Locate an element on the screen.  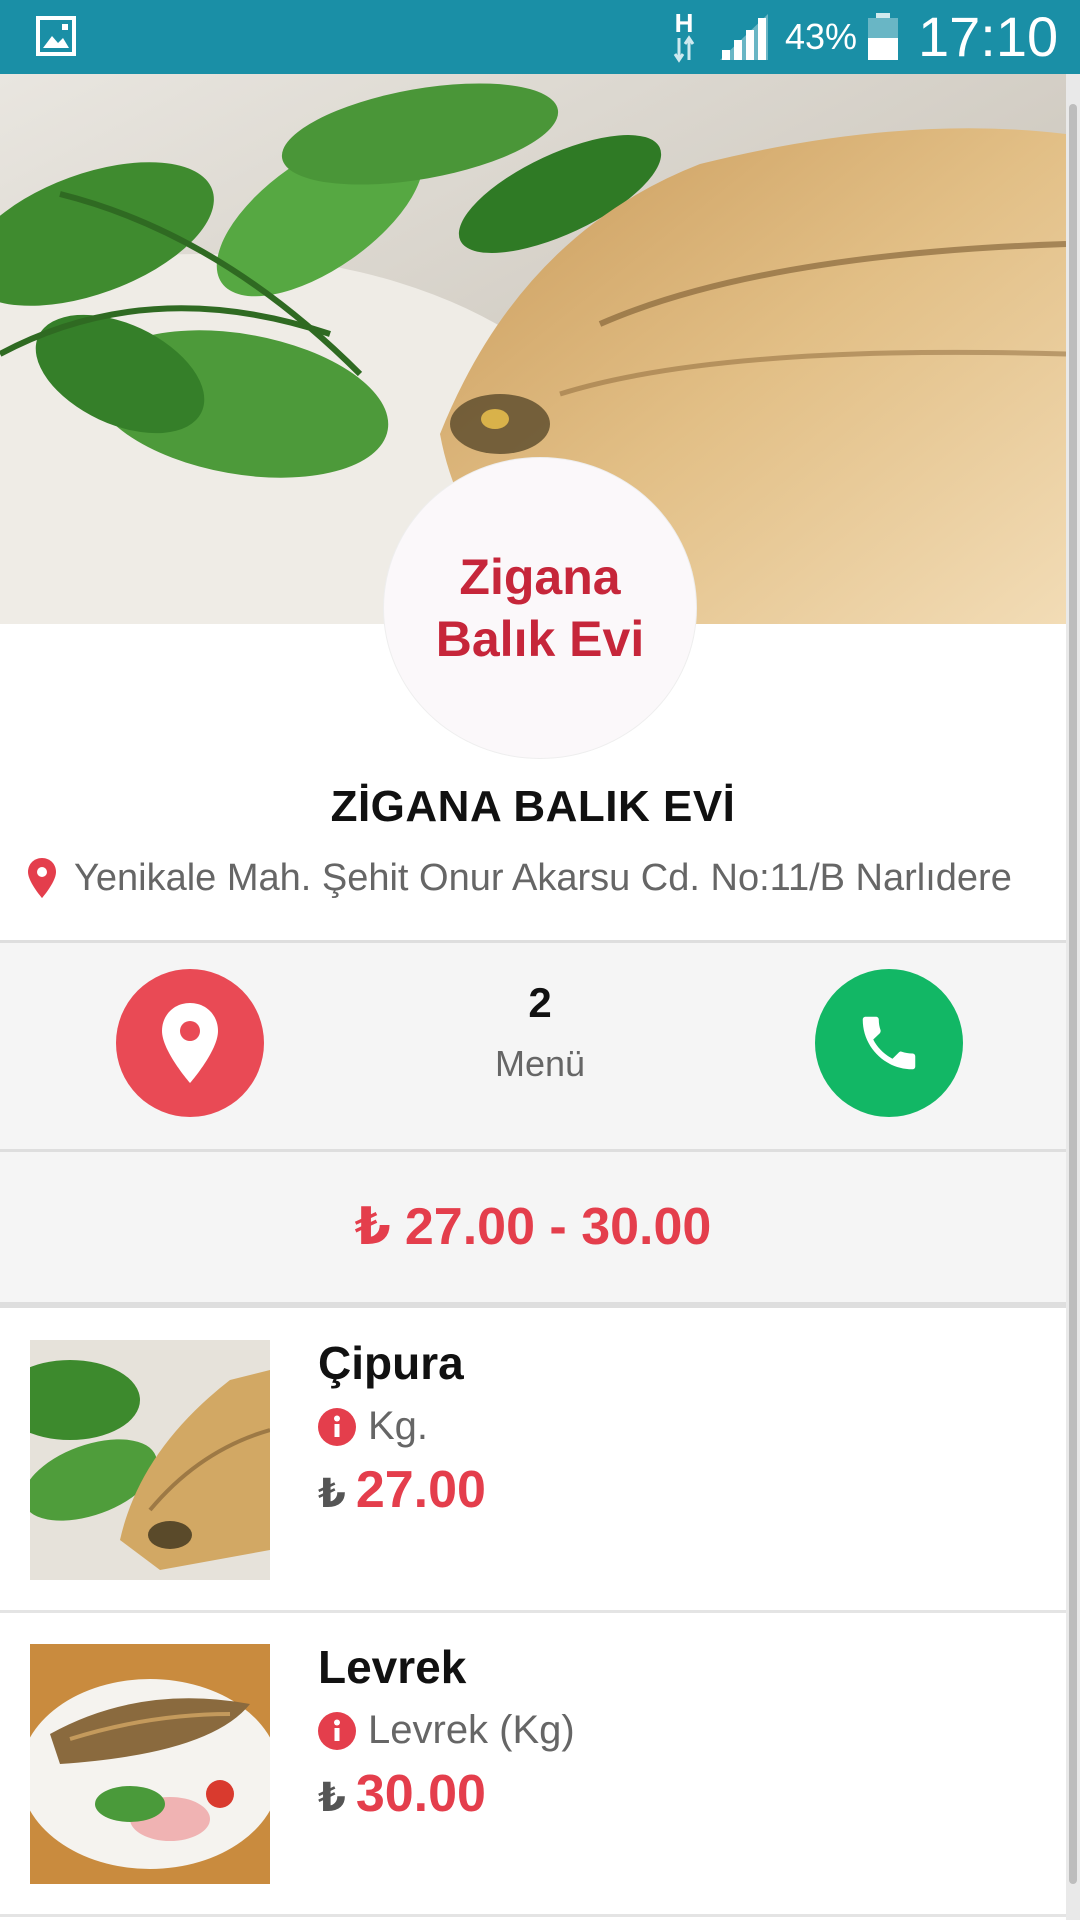
battery-icon is located at coordinates (883, 36).